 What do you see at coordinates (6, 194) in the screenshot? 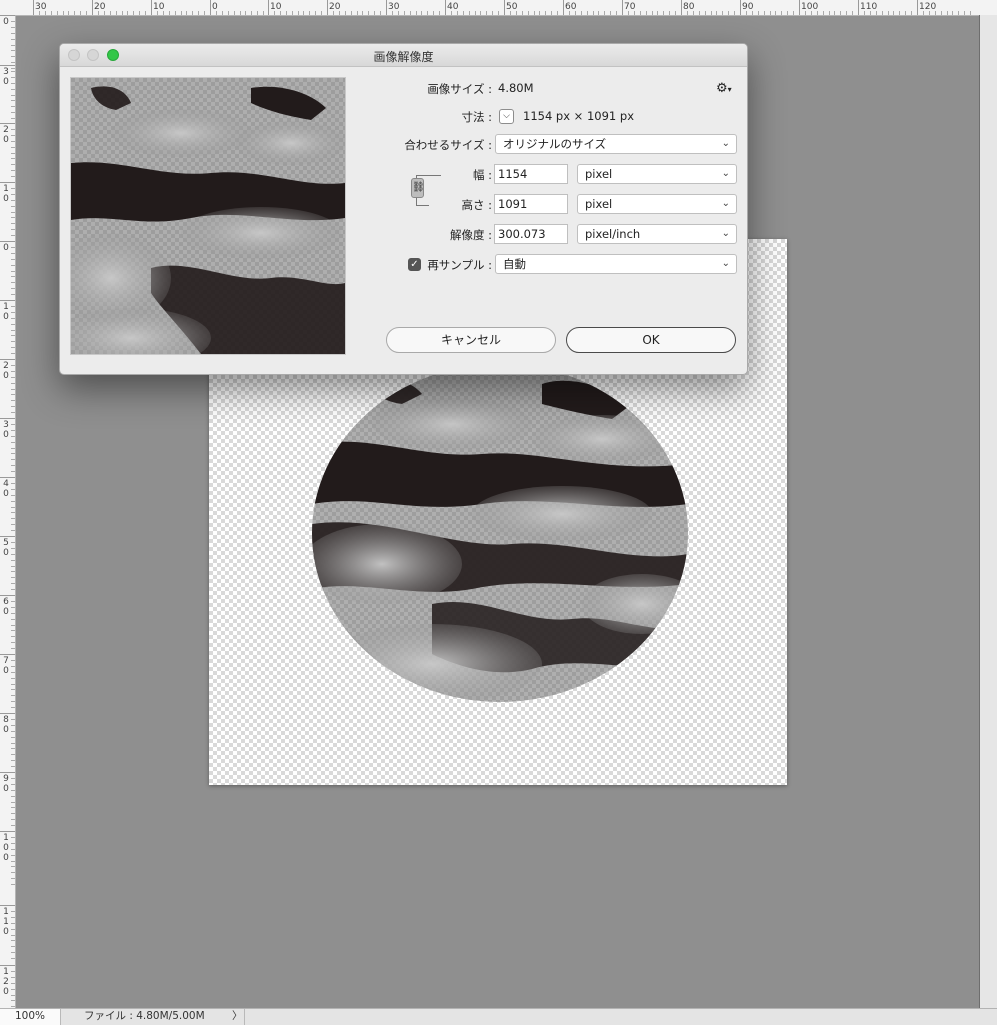
I see `ruler-label: 10` at bounding box center [6, 194].